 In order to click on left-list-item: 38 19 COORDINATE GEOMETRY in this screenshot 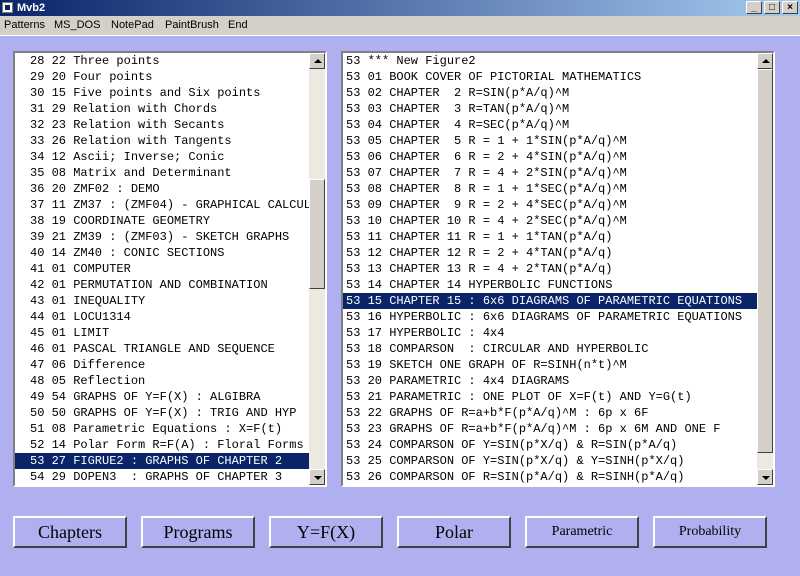, I will do `click(170, 221)`.